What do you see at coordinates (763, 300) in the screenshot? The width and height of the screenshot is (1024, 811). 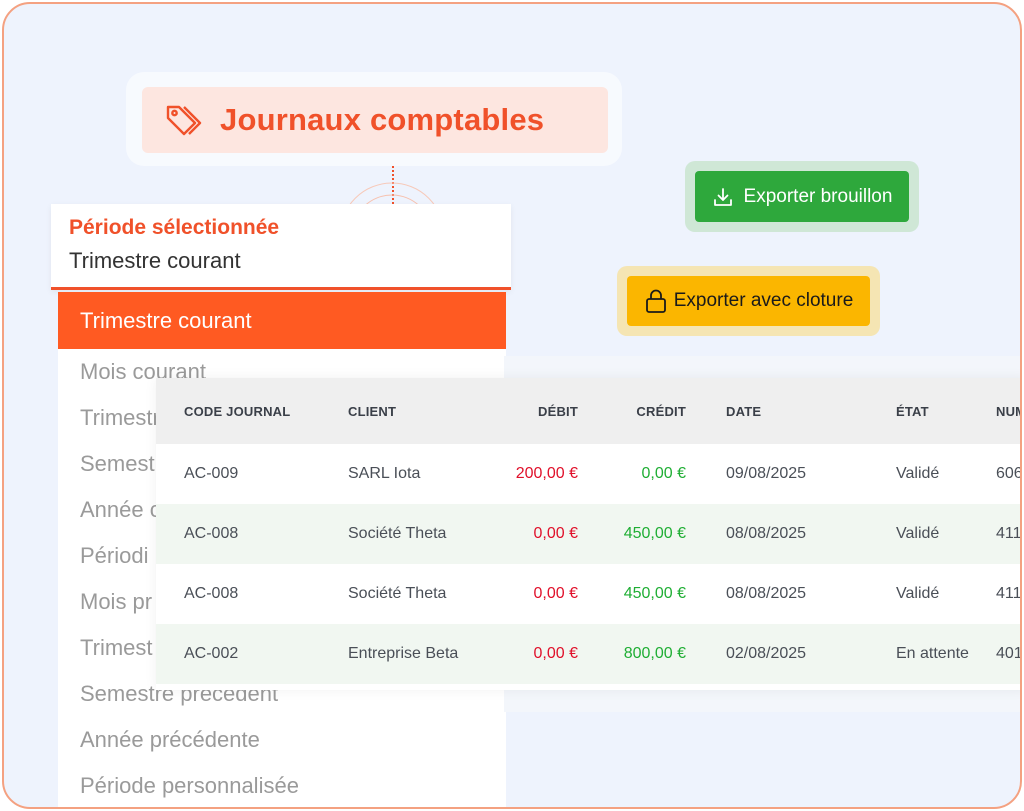 I see `export-close-label: Exporter avec cloture` at bounding box center [763, 300].